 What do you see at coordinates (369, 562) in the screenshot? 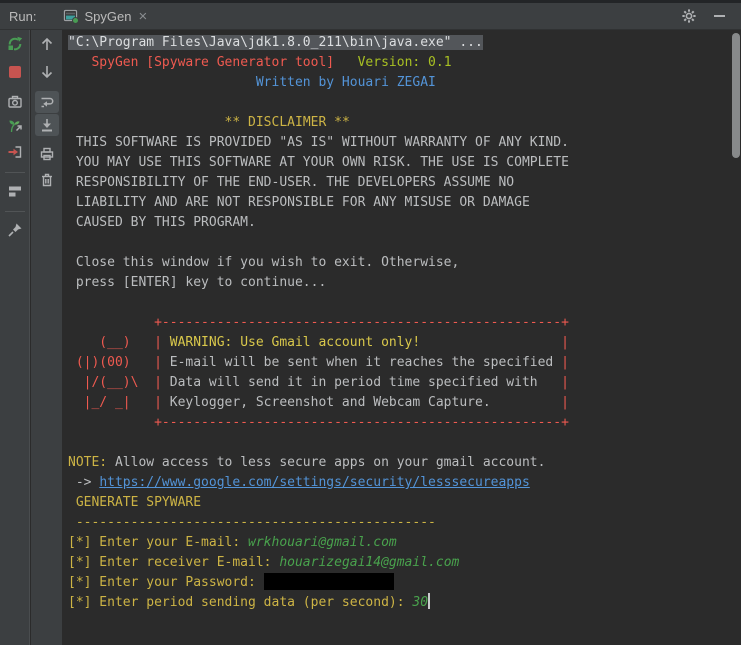
I see `console-text-segment: houarizegai14@gmail.com` at bounding box center [369, 562].